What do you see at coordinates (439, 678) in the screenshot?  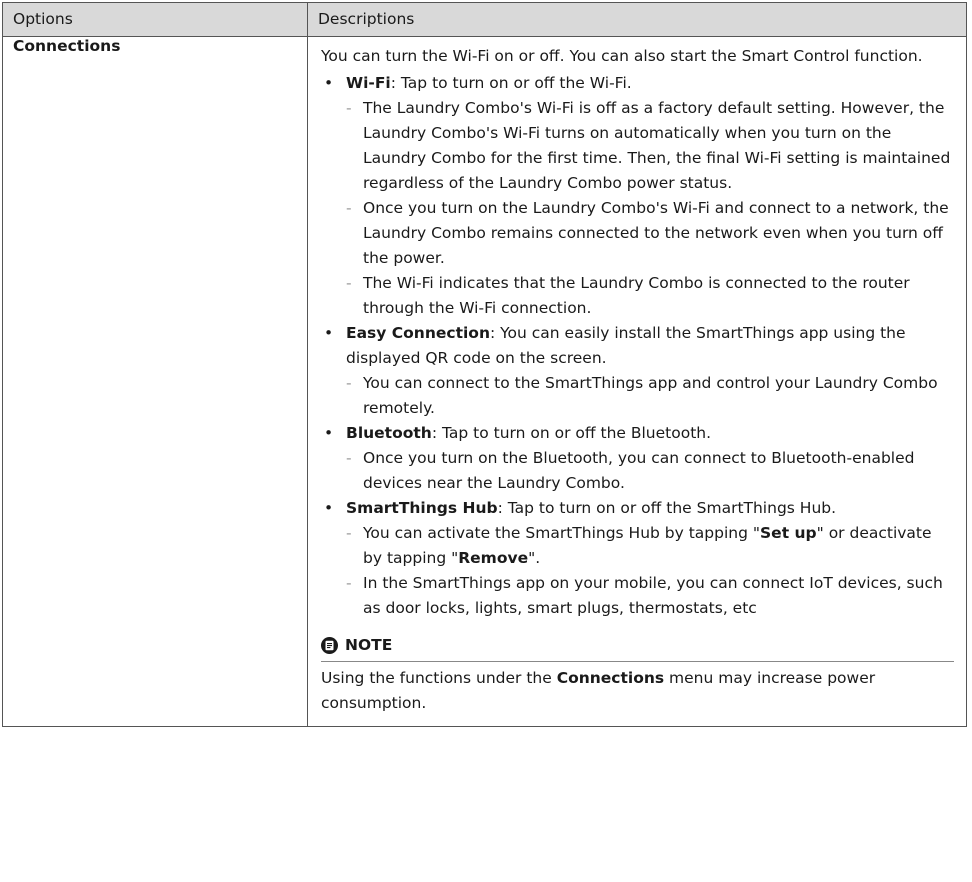 I see `note-pre: Using the functions under the` at bounding box center [439, 678].